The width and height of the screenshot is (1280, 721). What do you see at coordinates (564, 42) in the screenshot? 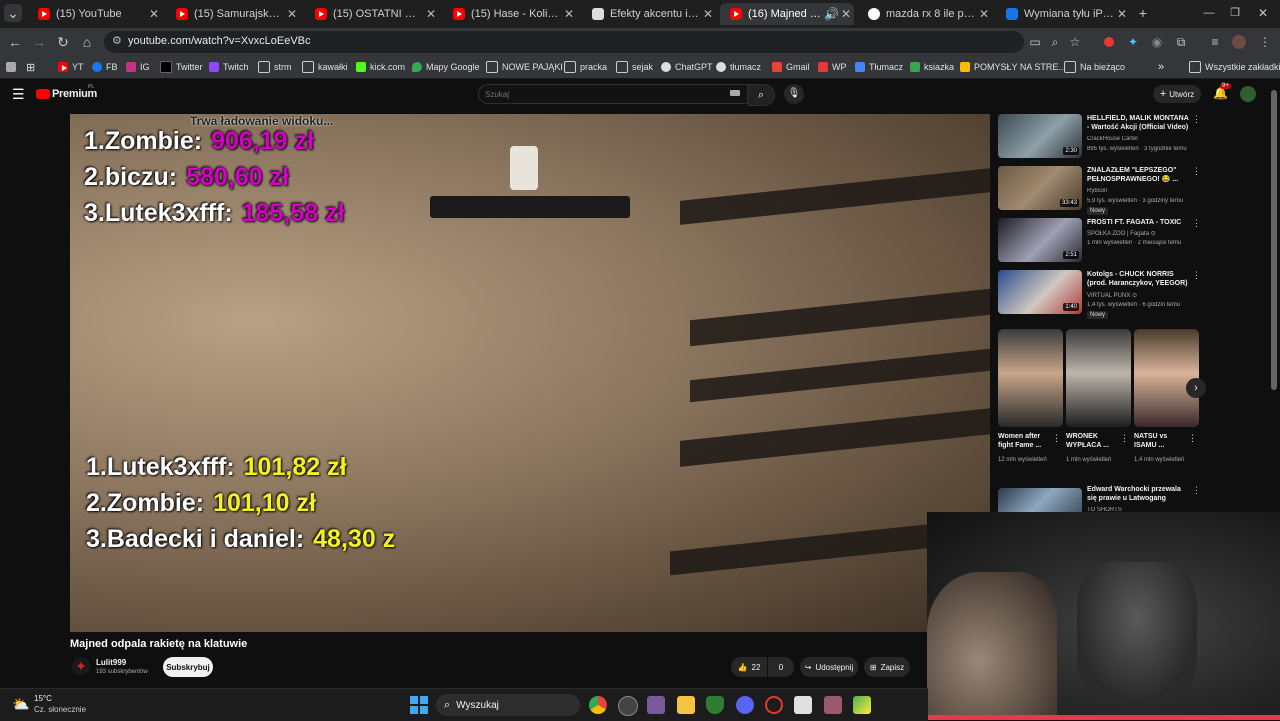
I see `address-bar: ⚙ youtube.com/watch?v=XvxcLoEeVBc` at bounding box center [564, 42].